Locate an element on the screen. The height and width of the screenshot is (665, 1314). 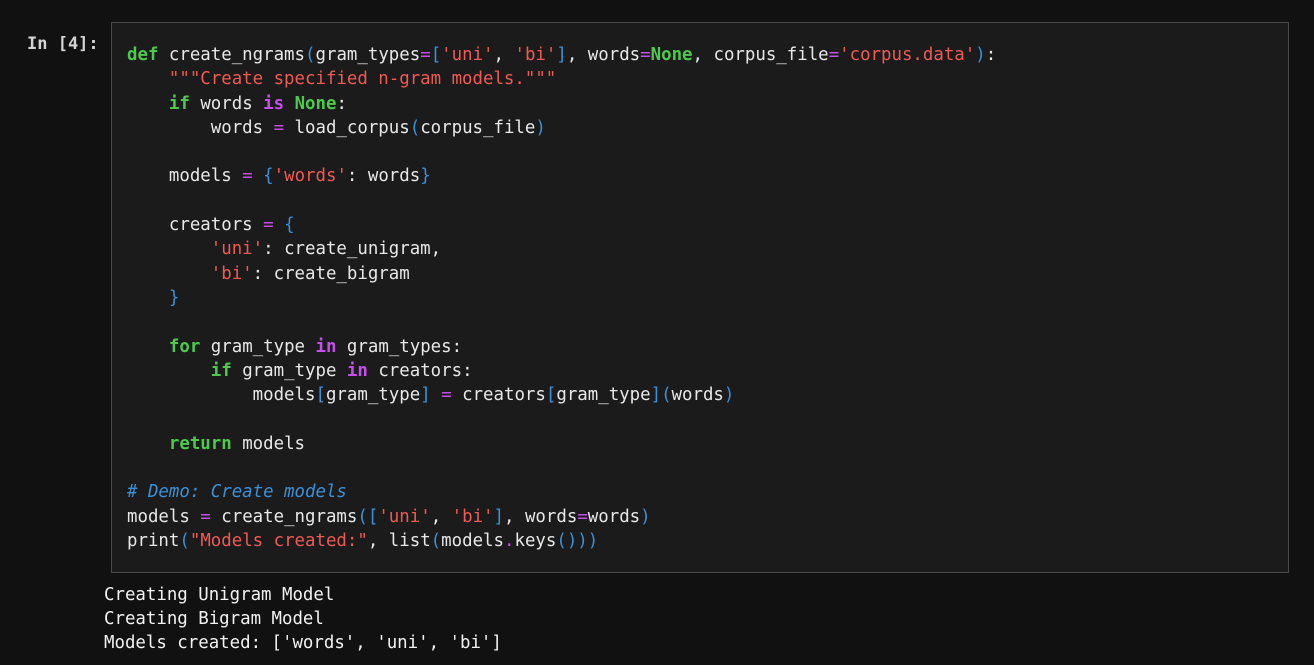
code-token: if is located at coordinates (221, 370).